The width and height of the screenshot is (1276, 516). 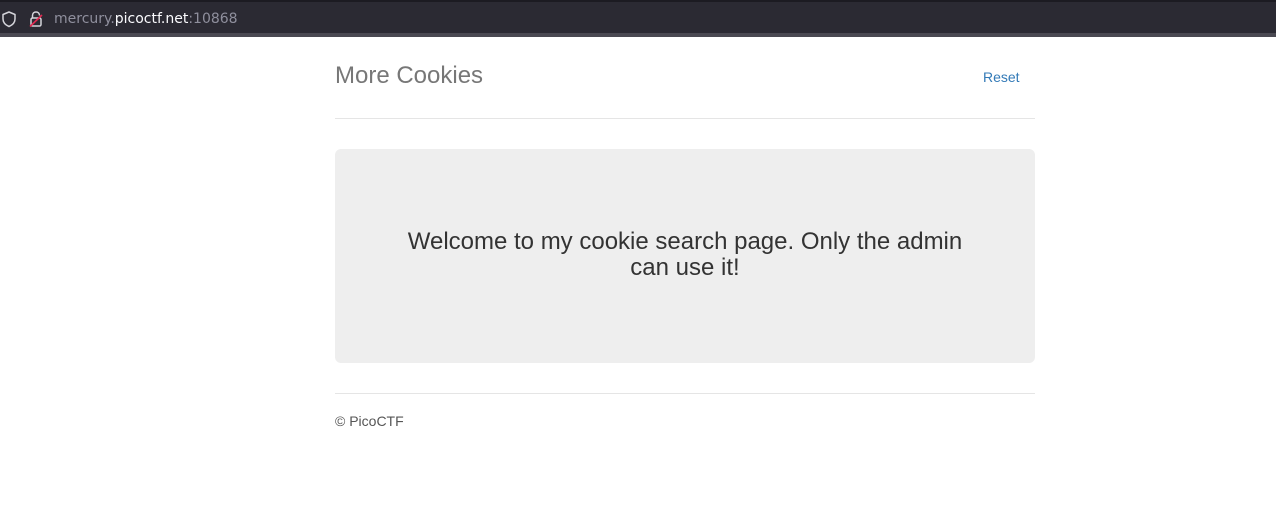 I want to click on url-subdomain: mercury., so click(x=84, y=19).